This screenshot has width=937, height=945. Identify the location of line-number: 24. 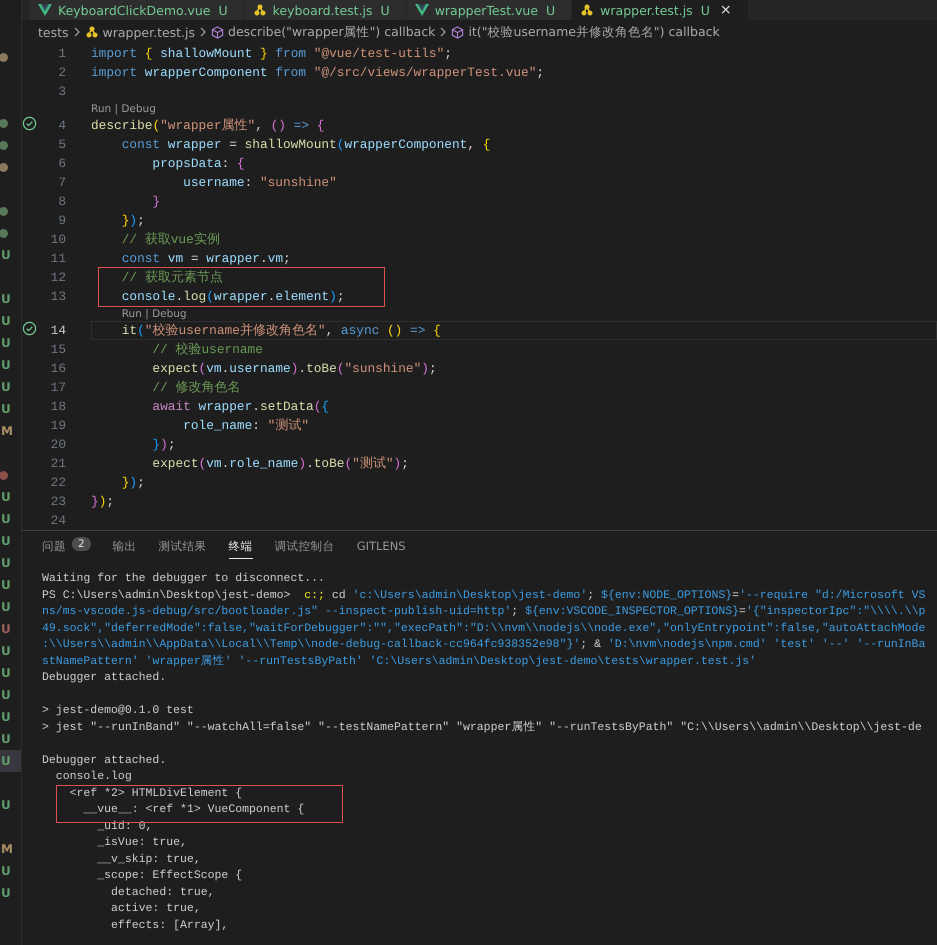
(58, 520).